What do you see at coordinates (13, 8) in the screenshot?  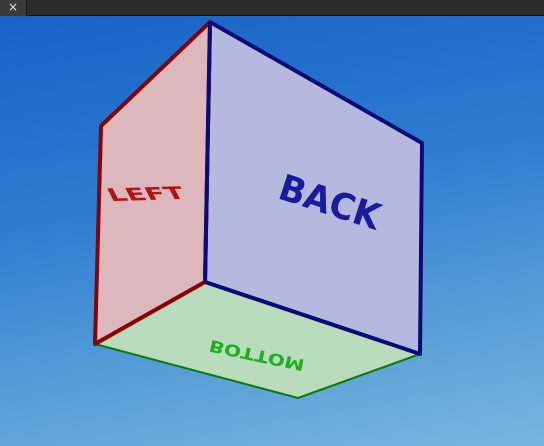 I see `close-button: ×` at bounding box center [13, 8].